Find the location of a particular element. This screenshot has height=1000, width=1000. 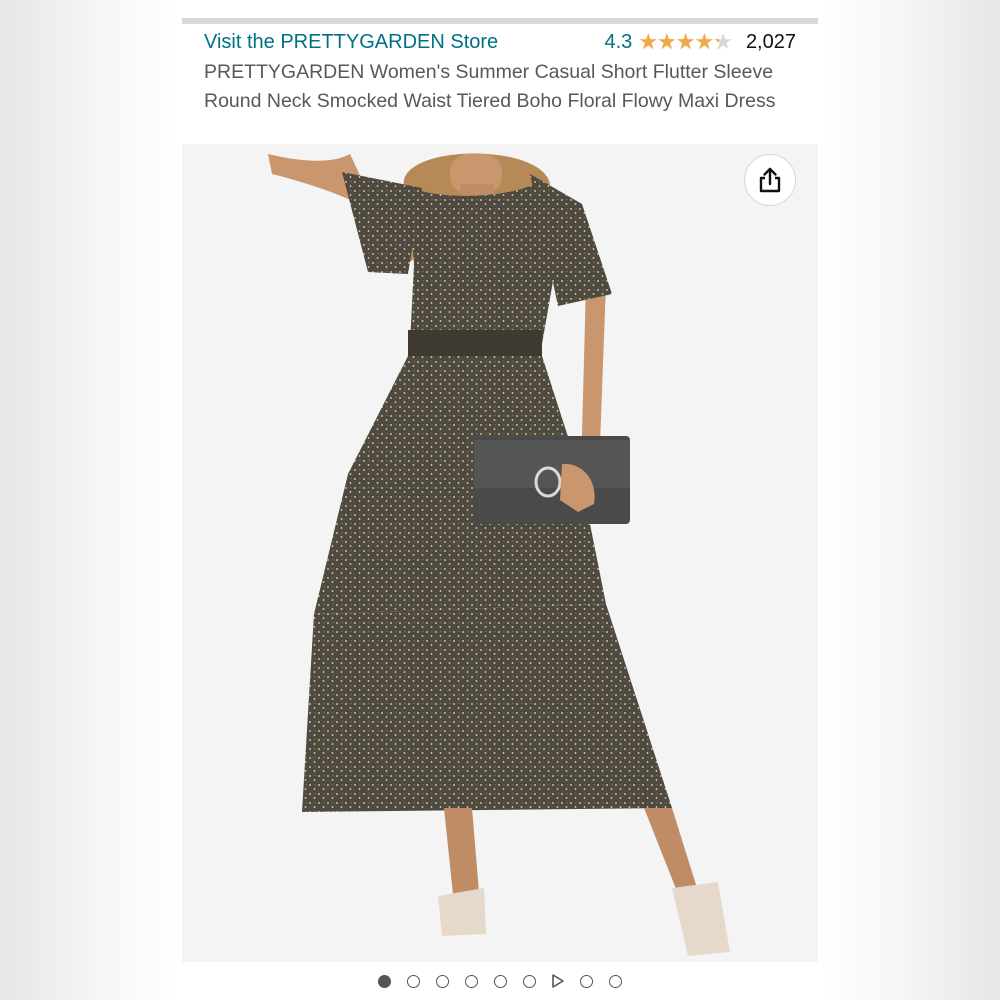

carousel-indicators is located at coordinates (500, 981).